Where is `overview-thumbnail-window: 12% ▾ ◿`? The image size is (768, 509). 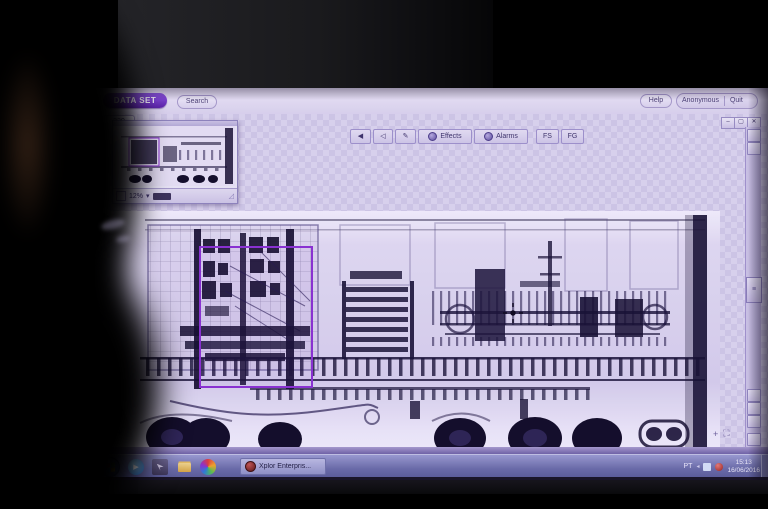 overview-thumbnail-window: 12% ▾ ◿ is located at coordinates (175, 162).